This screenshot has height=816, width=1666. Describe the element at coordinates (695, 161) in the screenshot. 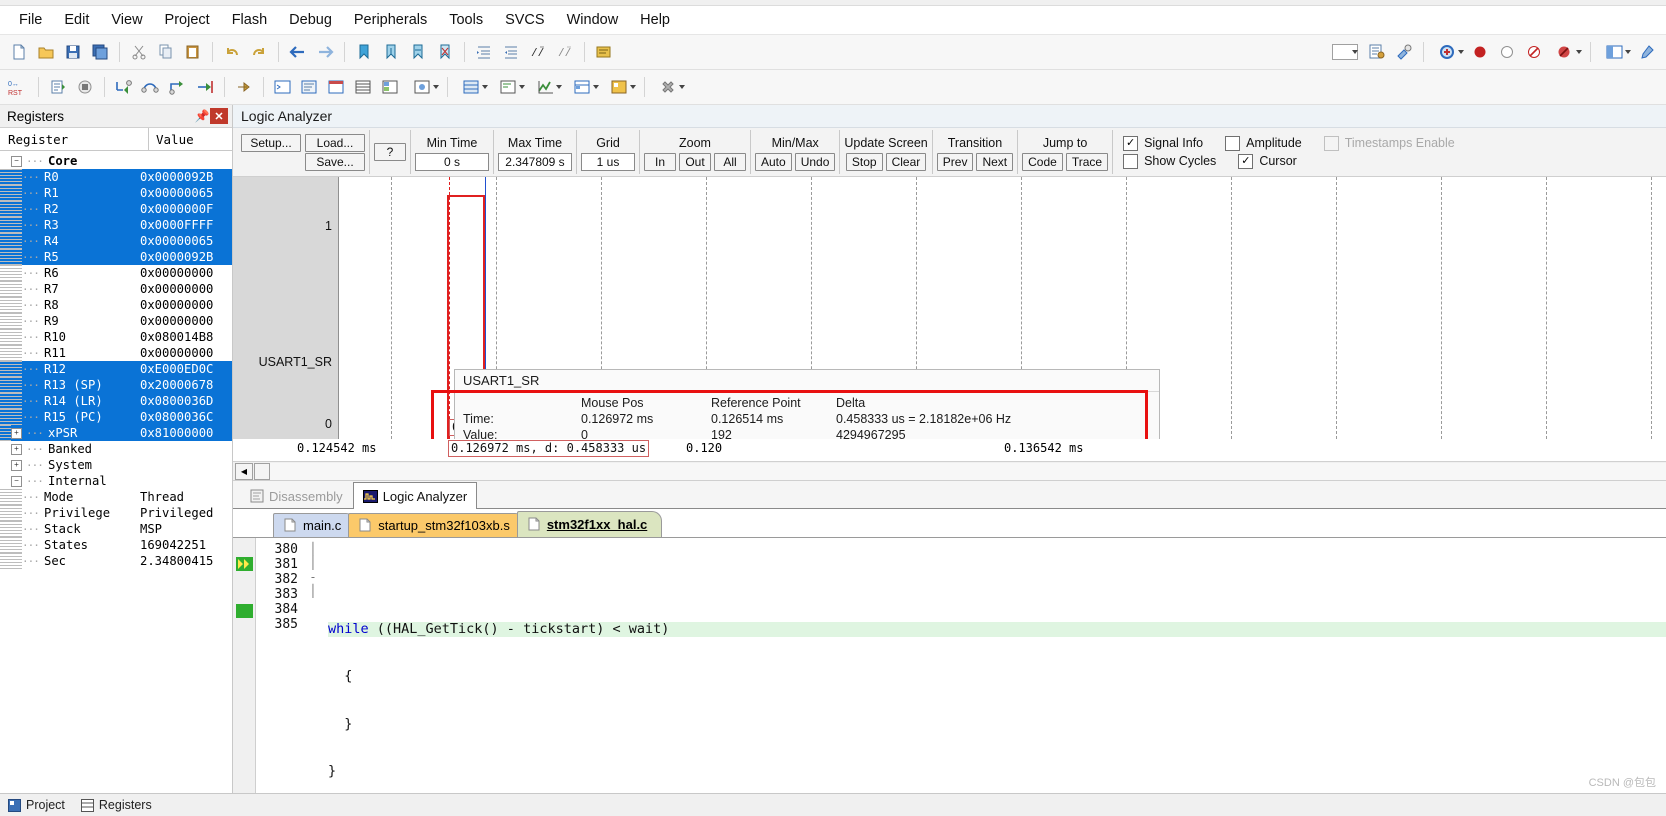

I see `zoom-out-button: Out` at that location.